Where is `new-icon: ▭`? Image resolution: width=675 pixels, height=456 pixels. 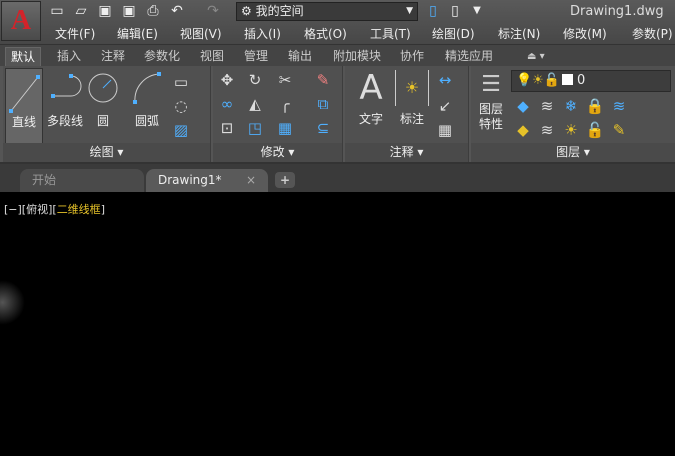
new-icon: ▭ is located at coordinates (57, 11).